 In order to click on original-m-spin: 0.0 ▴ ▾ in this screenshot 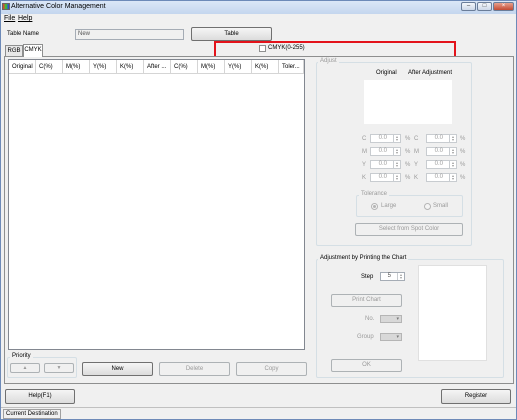, I will do `click(385, 151)`.